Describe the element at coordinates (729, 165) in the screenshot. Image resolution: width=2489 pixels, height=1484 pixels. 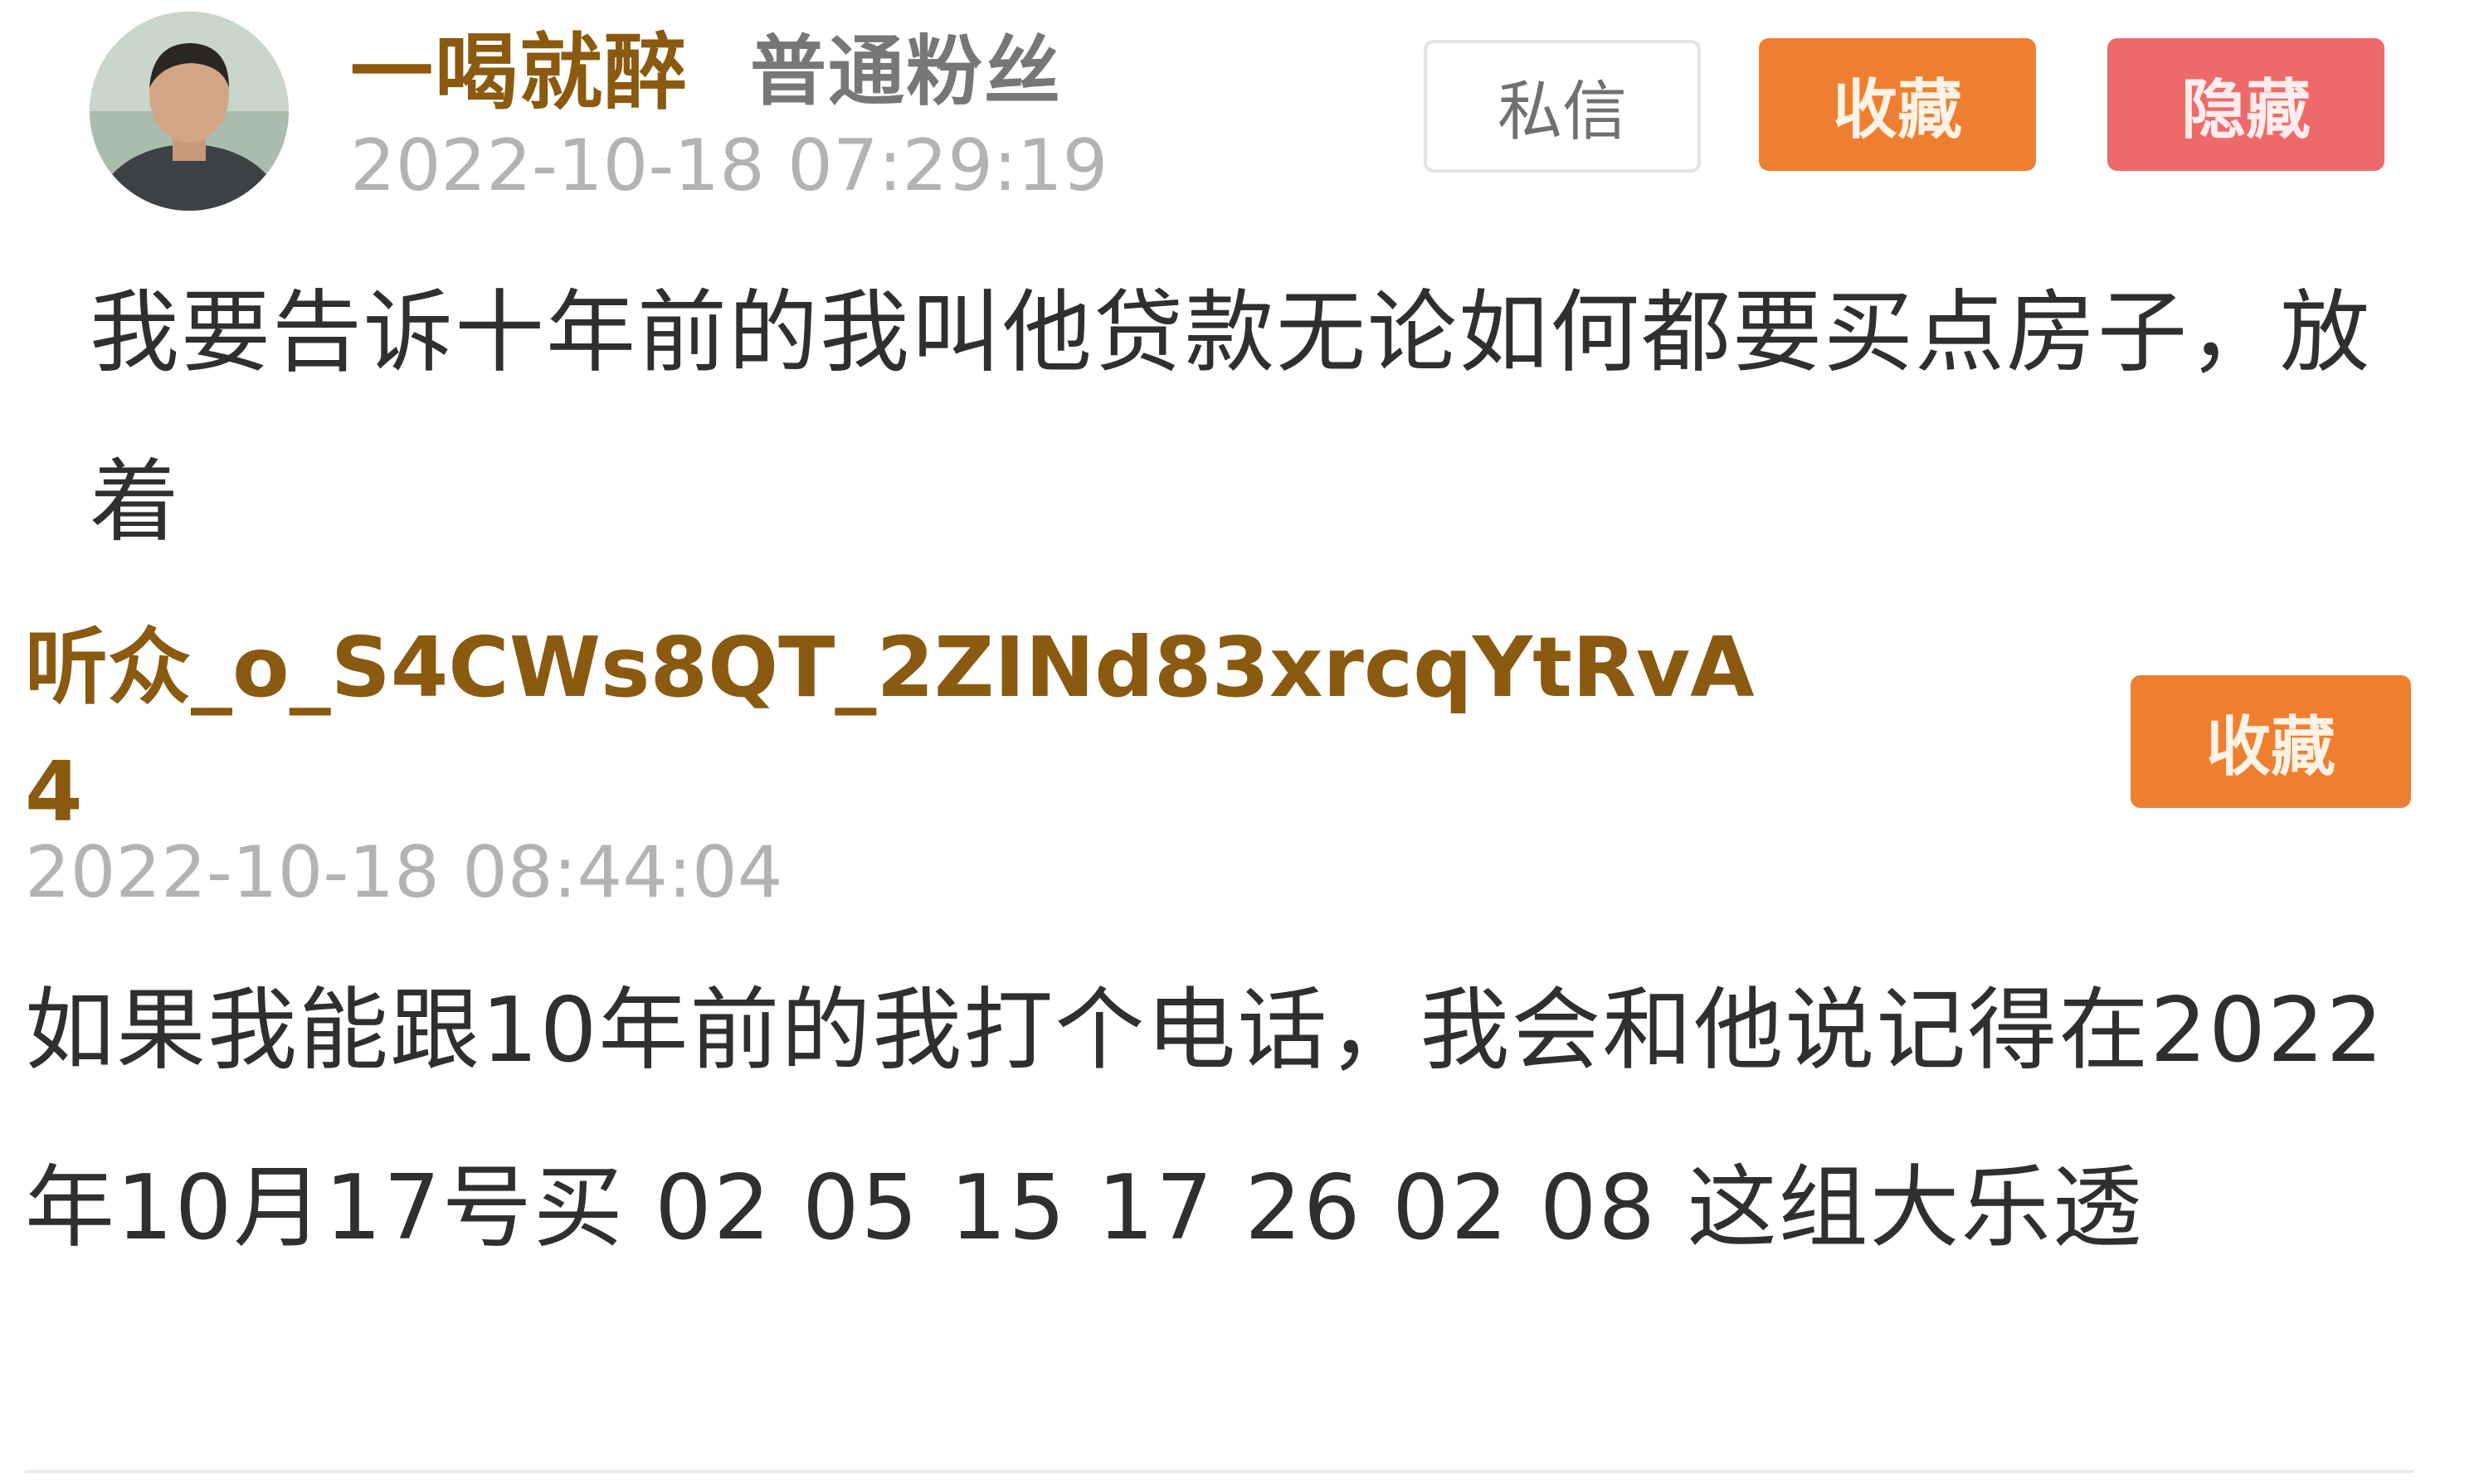
I see `timestamp: 2022-10-18 07:29:19` at that location.